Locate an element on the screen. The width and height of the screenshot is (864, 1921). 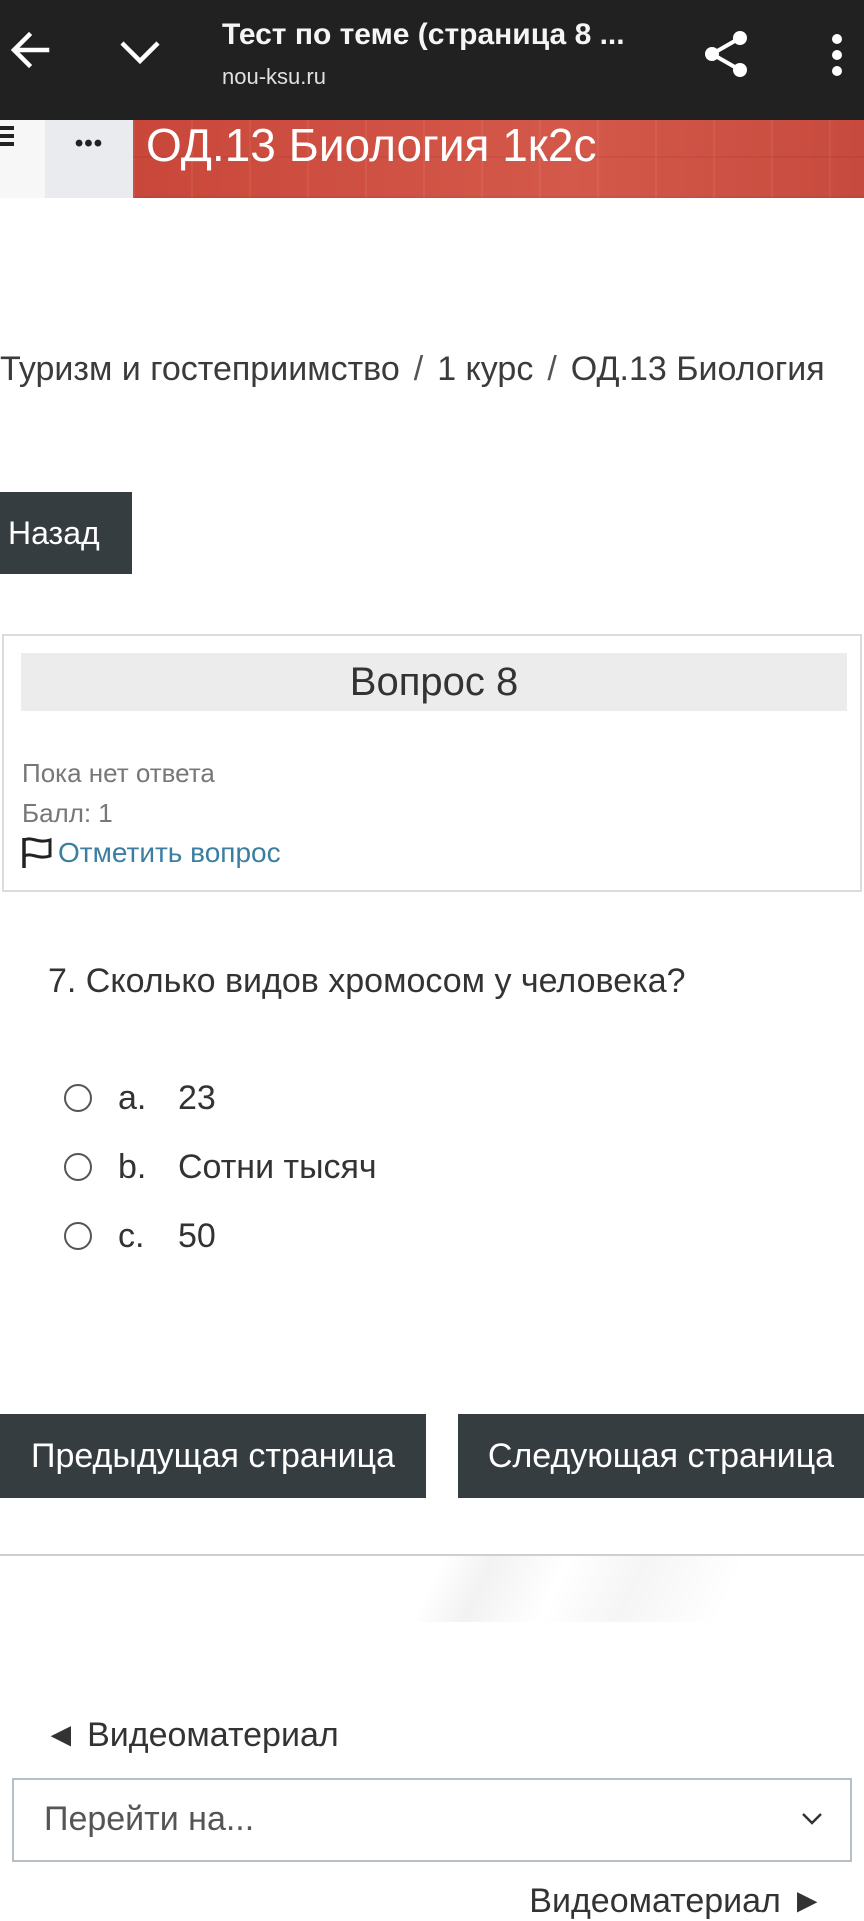
flag-question-link: Отметить вопрос is located at coordinates (150, 853).